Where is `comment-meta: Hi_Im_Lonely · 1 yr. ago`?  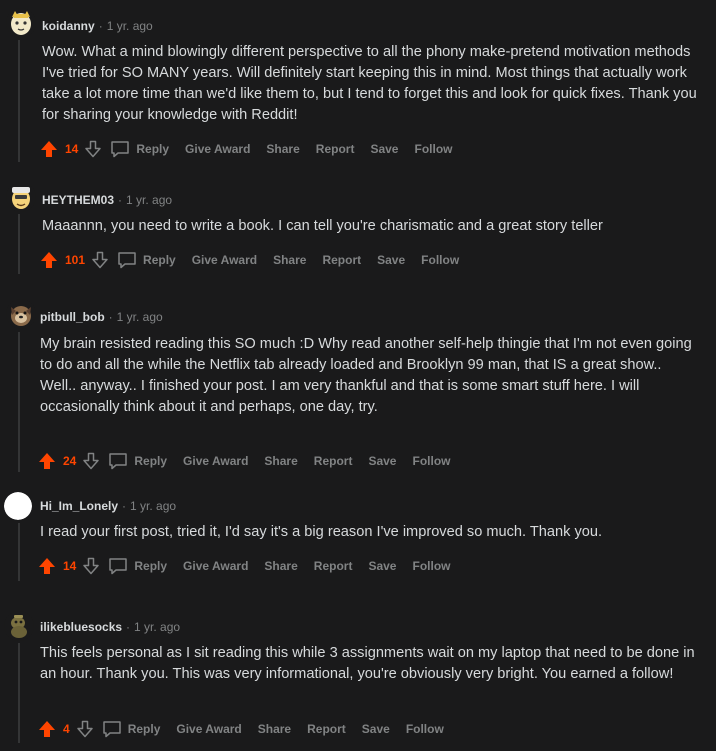
comment-meta: Hi_Im_Lonely · 1 yr. ago is located at coordinates (108, 506).